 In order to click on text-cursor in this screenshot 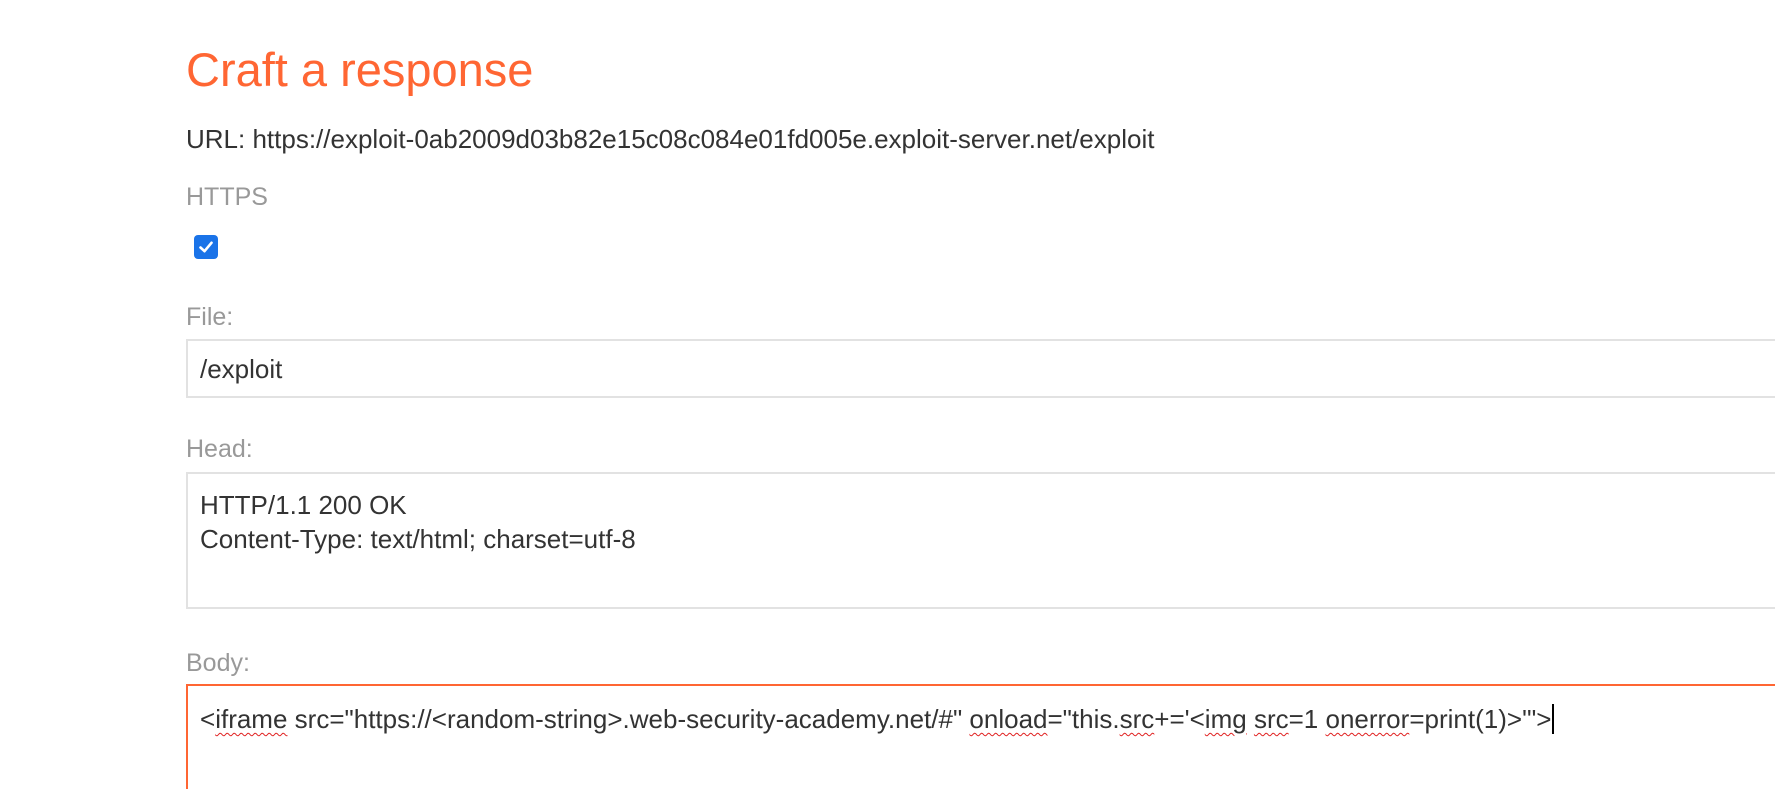, I will do `click(1553, 719)`.